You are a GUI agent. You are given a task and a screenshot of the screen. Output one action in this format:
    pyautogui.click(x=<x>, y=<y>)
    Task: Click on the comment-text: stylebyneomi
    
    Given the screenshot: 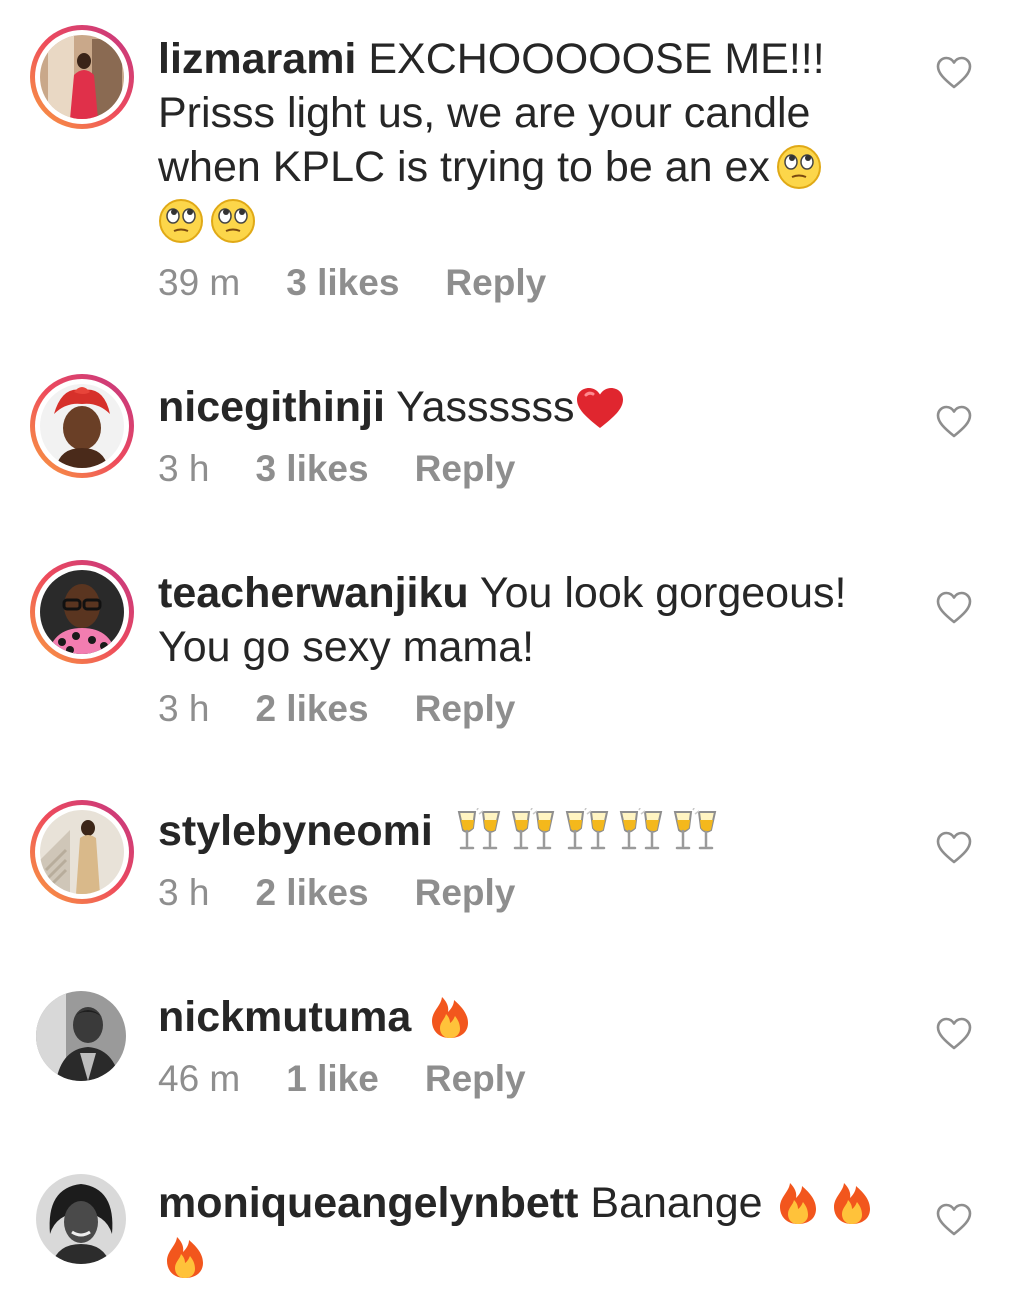 What is the action you would take?
    pyautogui.click(x=518, y=831)
    